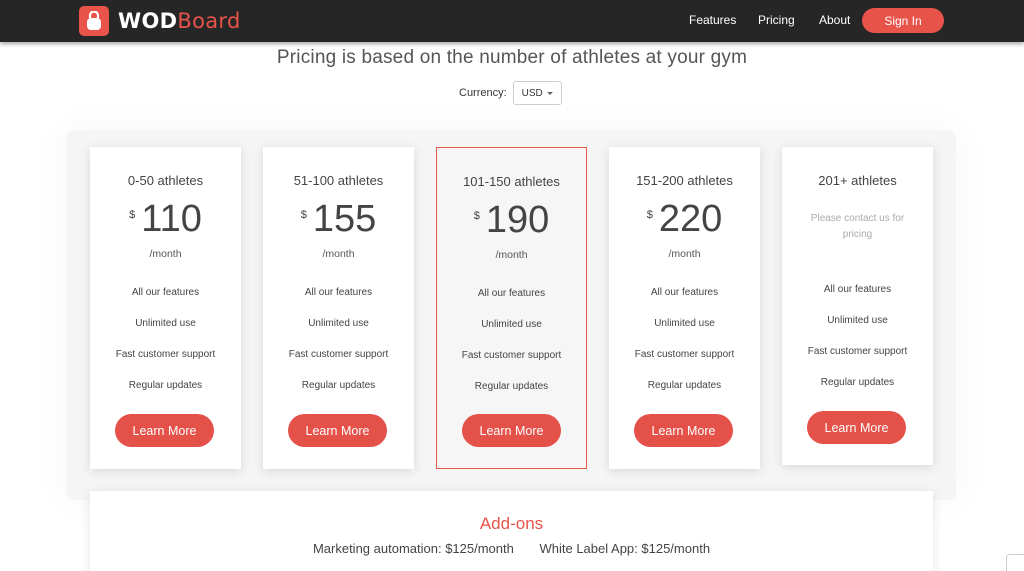  I want to click on plan-price: $ 110, so click(165, 219).